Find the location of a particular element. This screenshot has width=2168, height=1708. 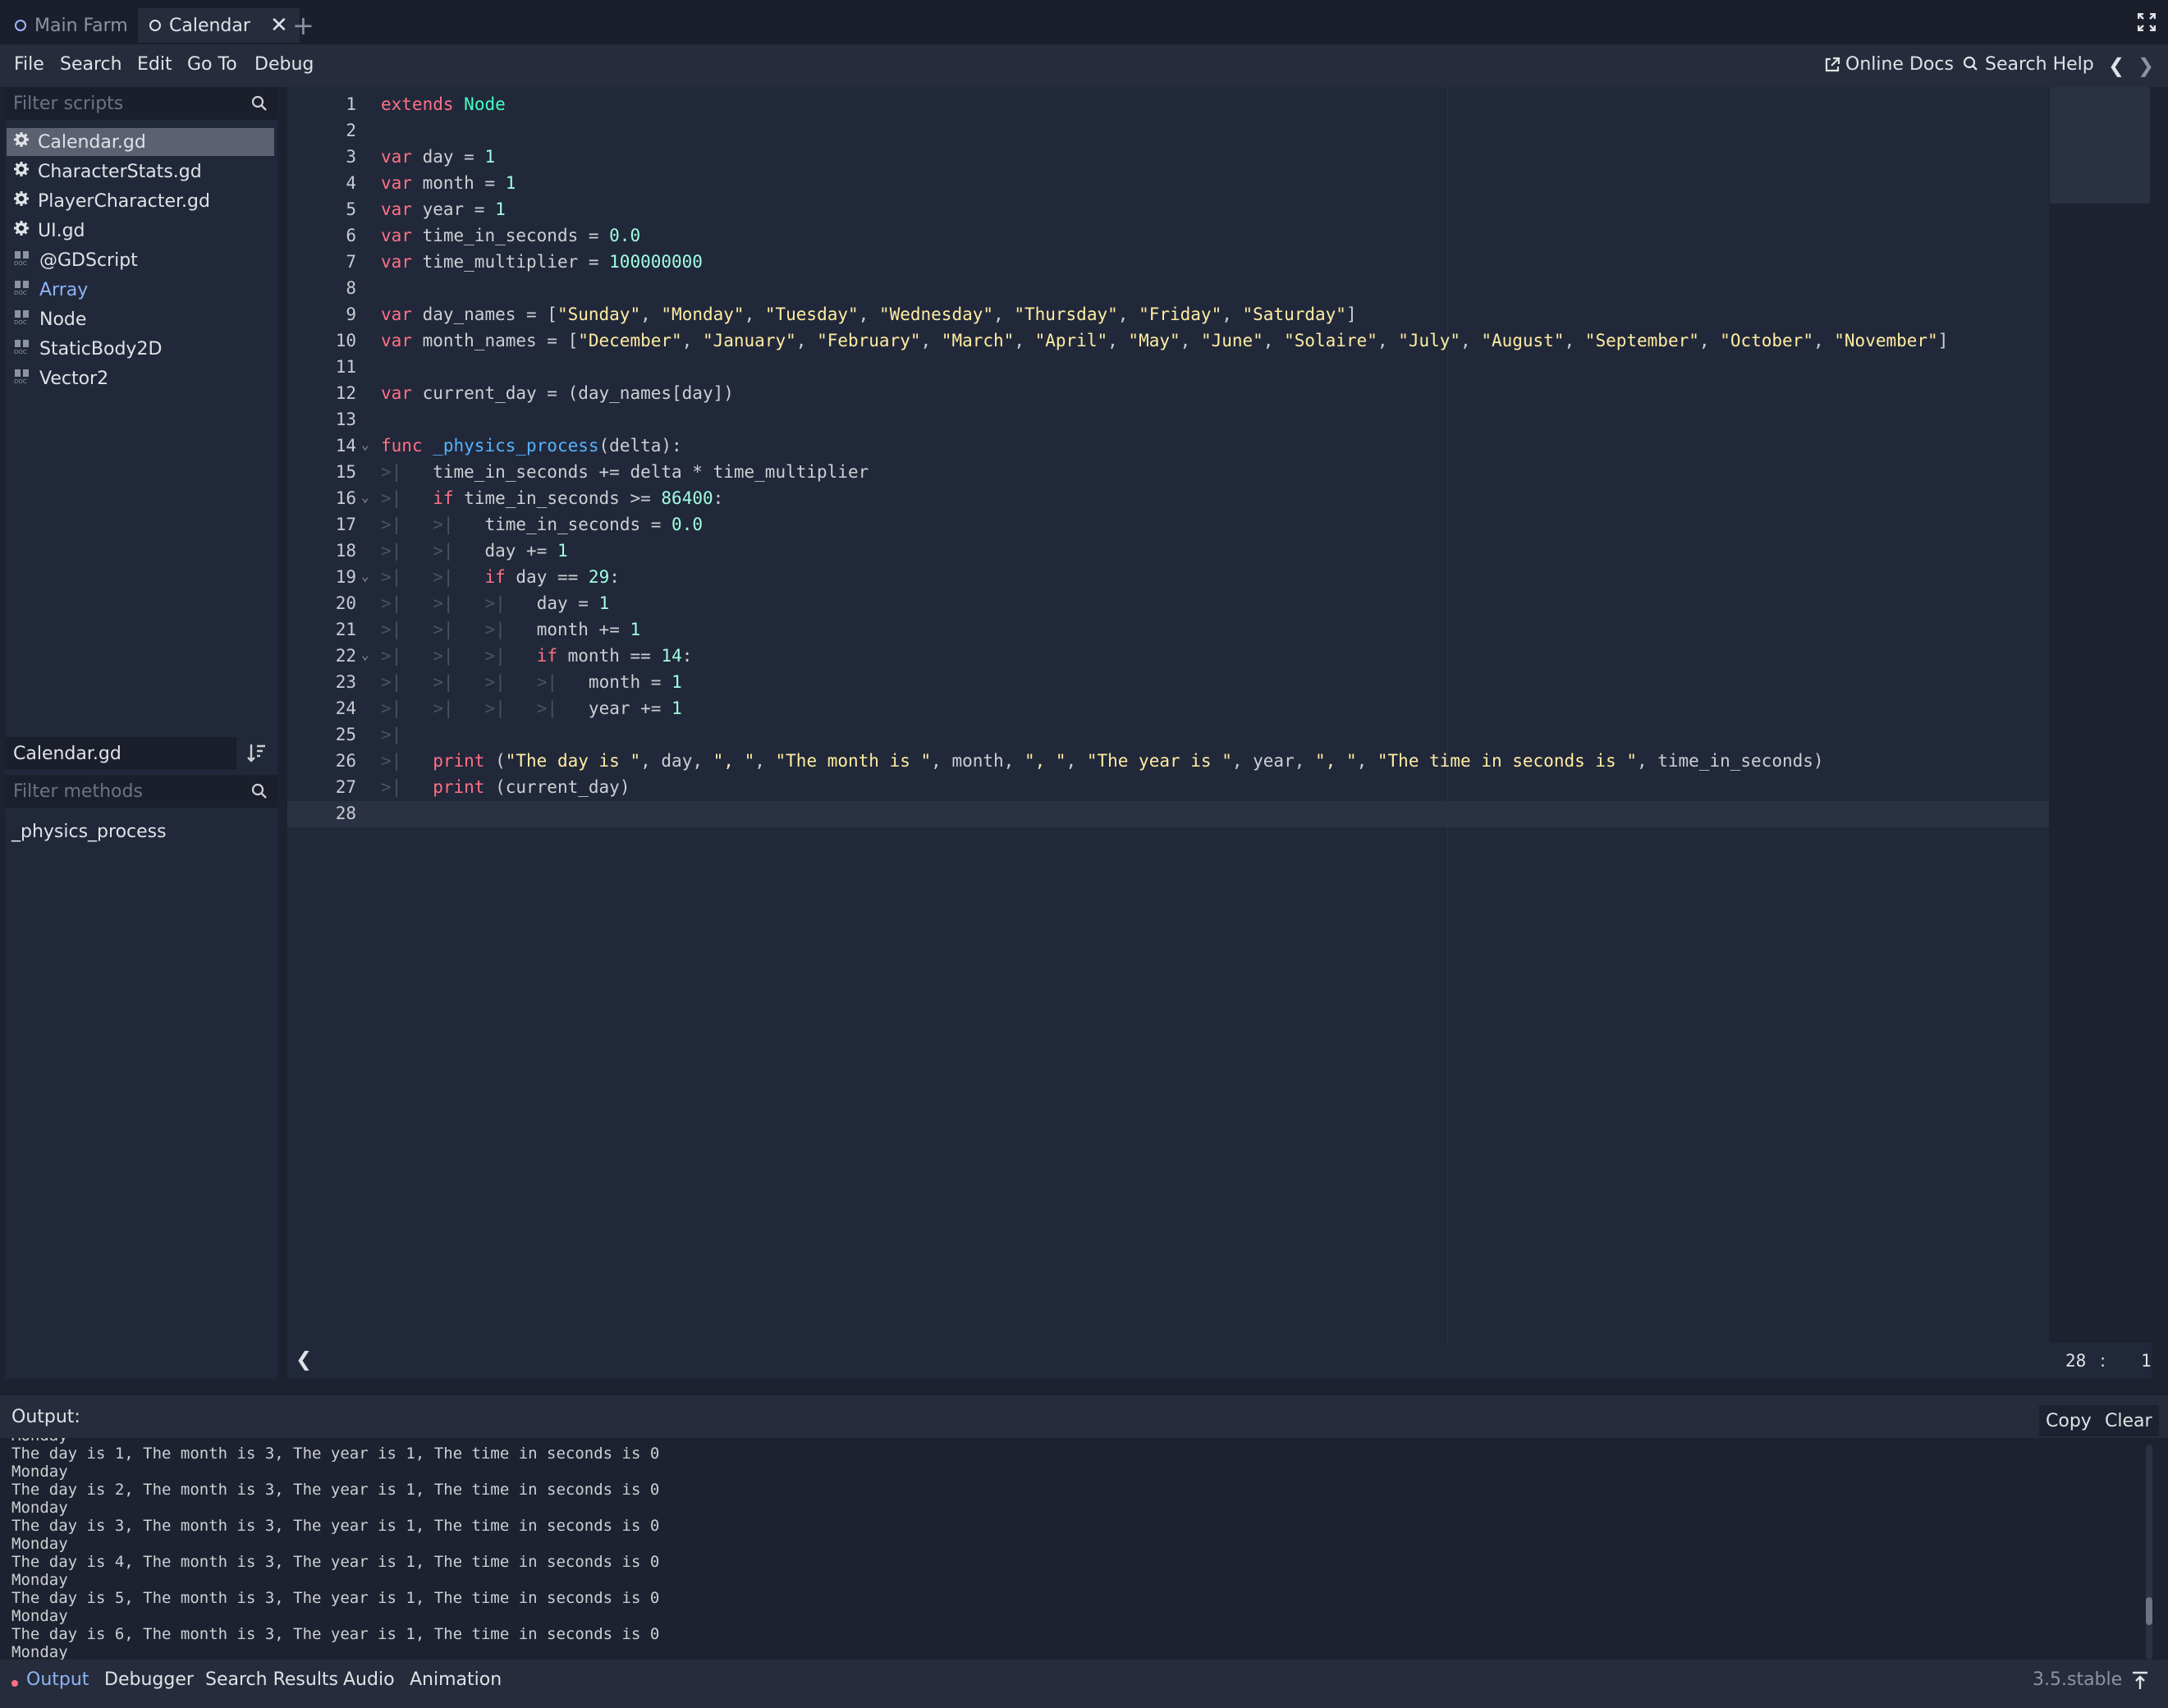

tab-label: Main Farm is located at coordinates (81, 25).